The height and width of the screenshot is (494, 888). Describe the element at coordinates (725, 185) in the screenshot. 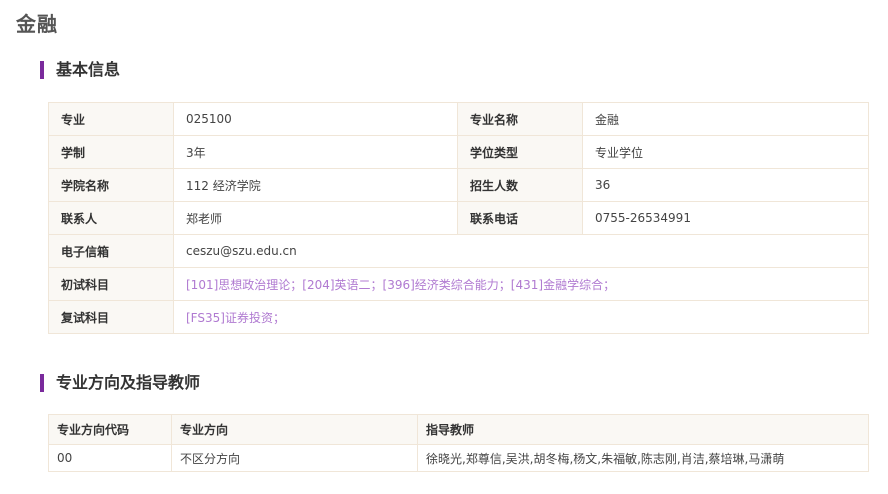

I see `enrollment-value: 36` at that location.